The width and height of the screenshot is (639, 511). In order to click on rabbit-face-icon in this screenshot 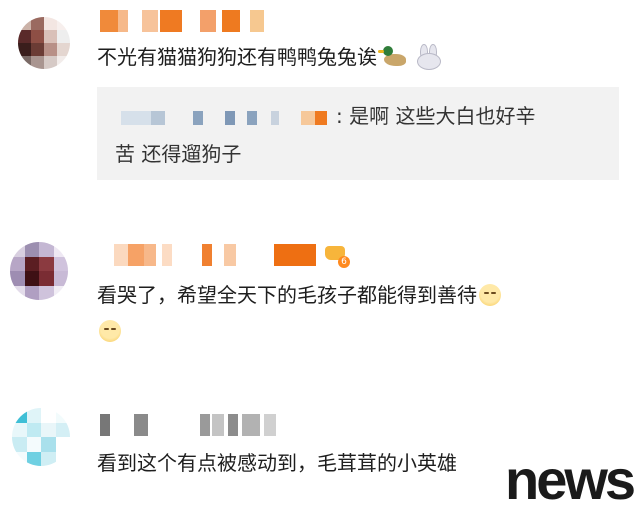, I will do `click(428, 57)`.